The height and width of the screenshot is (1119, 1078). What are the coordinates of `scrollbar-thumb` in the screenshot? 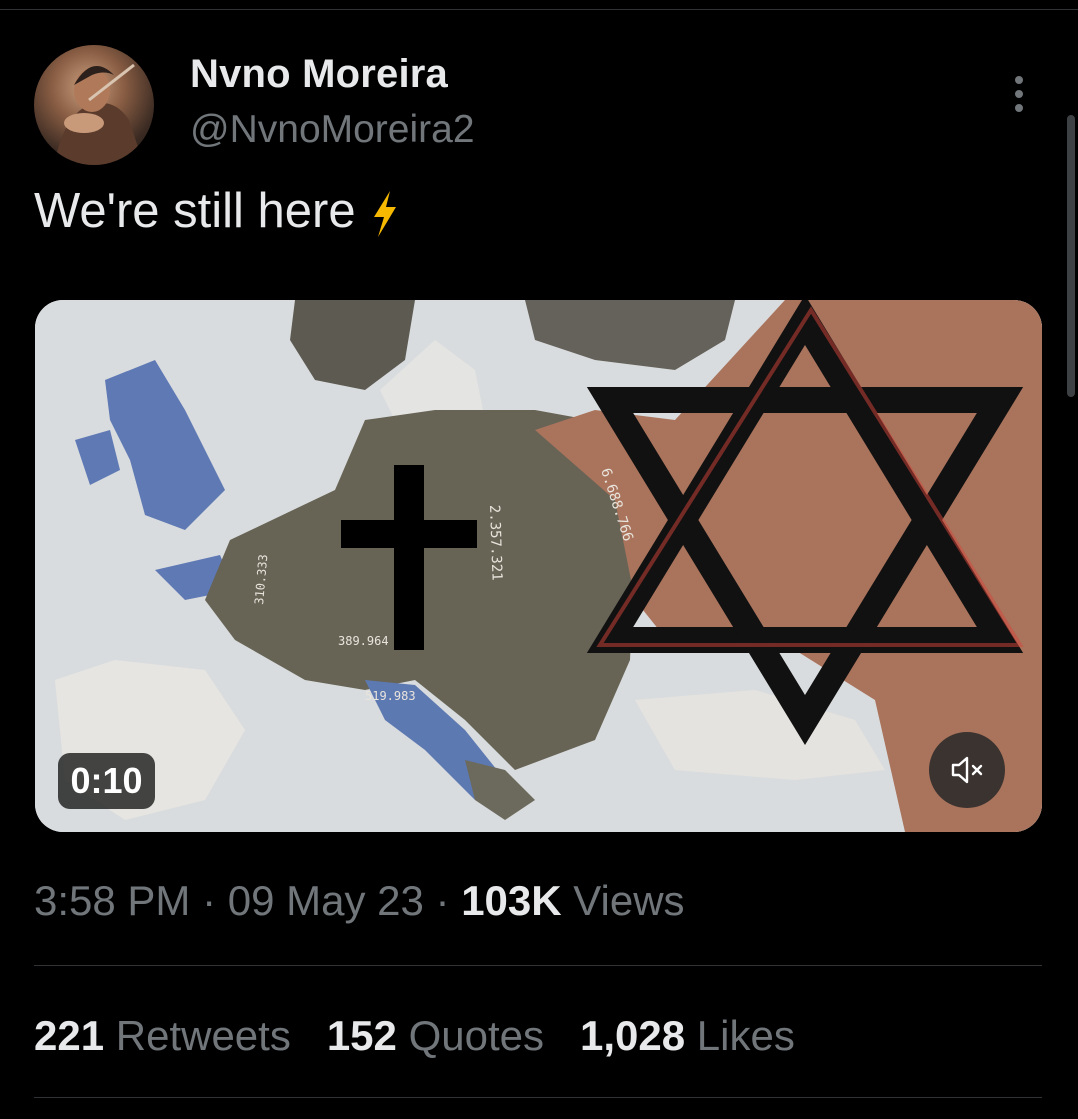 It's located at (1071, 256).